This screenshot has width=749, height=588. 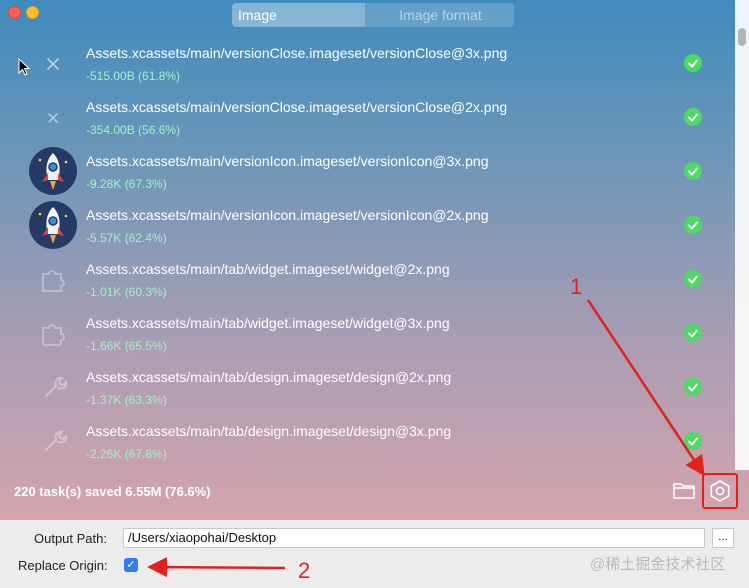 I want to click on output-path-label: Output Path:, so click(x=70, y=538).